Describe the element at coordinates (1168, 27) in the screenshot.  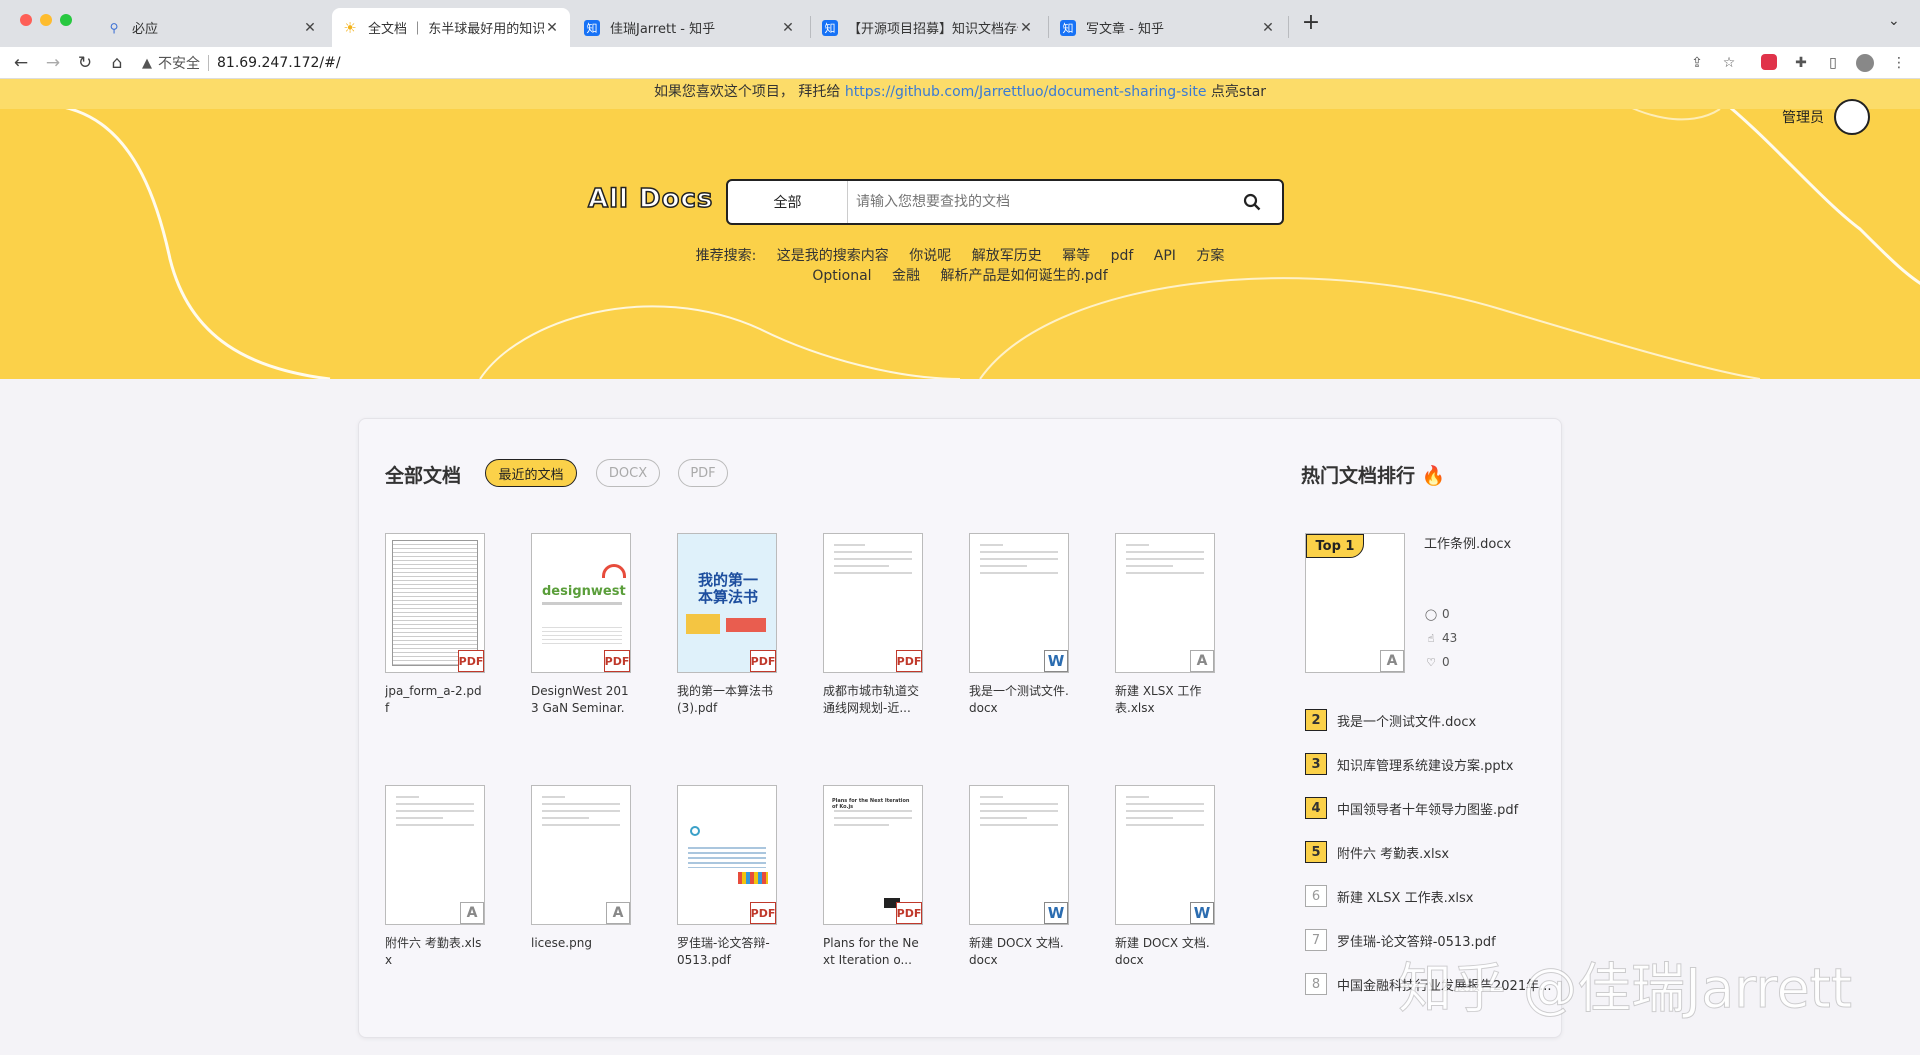
I see `browser-tab: 知 写文章 - 知乎 ✕` at that location.